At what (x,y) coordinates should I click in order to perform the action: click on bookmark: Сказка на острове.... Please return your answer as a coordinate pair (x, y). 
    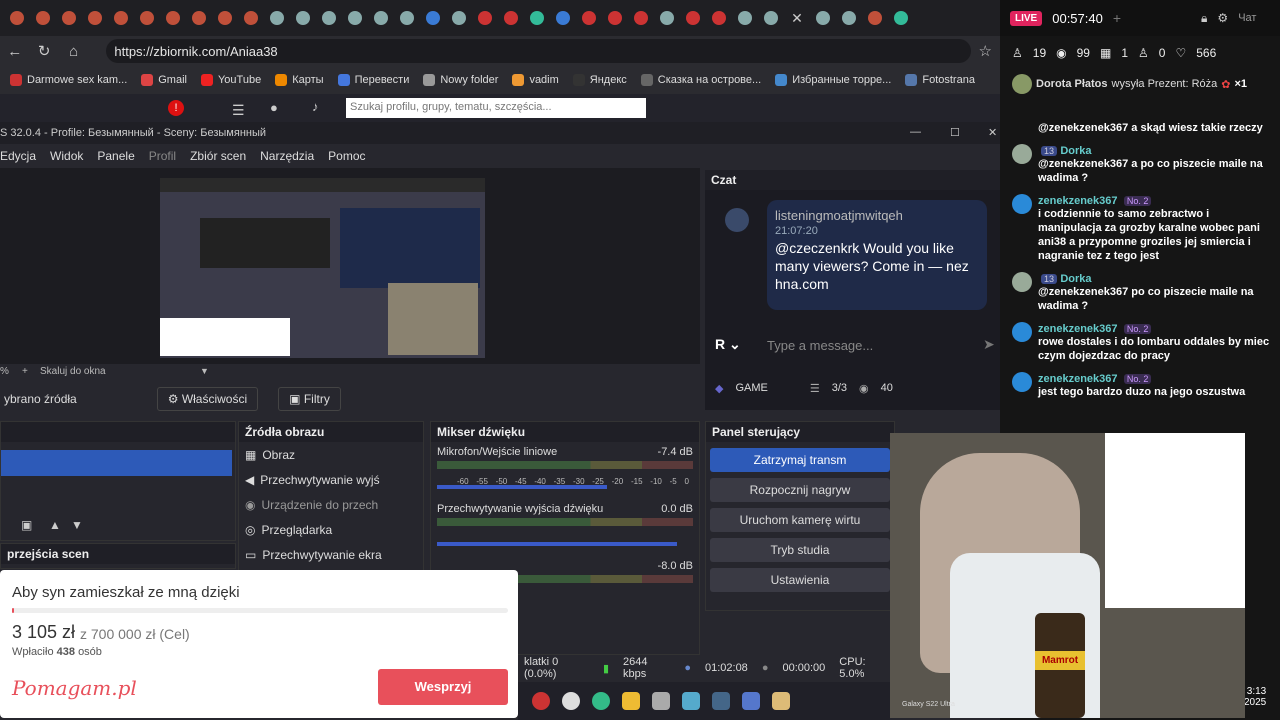
    Looking at the image, I should click on (700, 80).